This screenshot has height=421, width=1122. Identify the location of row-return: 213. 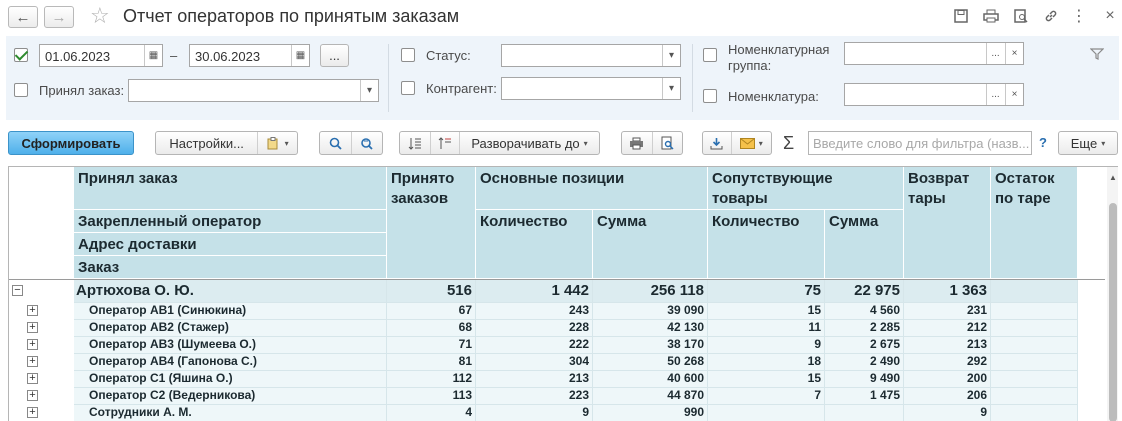
(976, 344).